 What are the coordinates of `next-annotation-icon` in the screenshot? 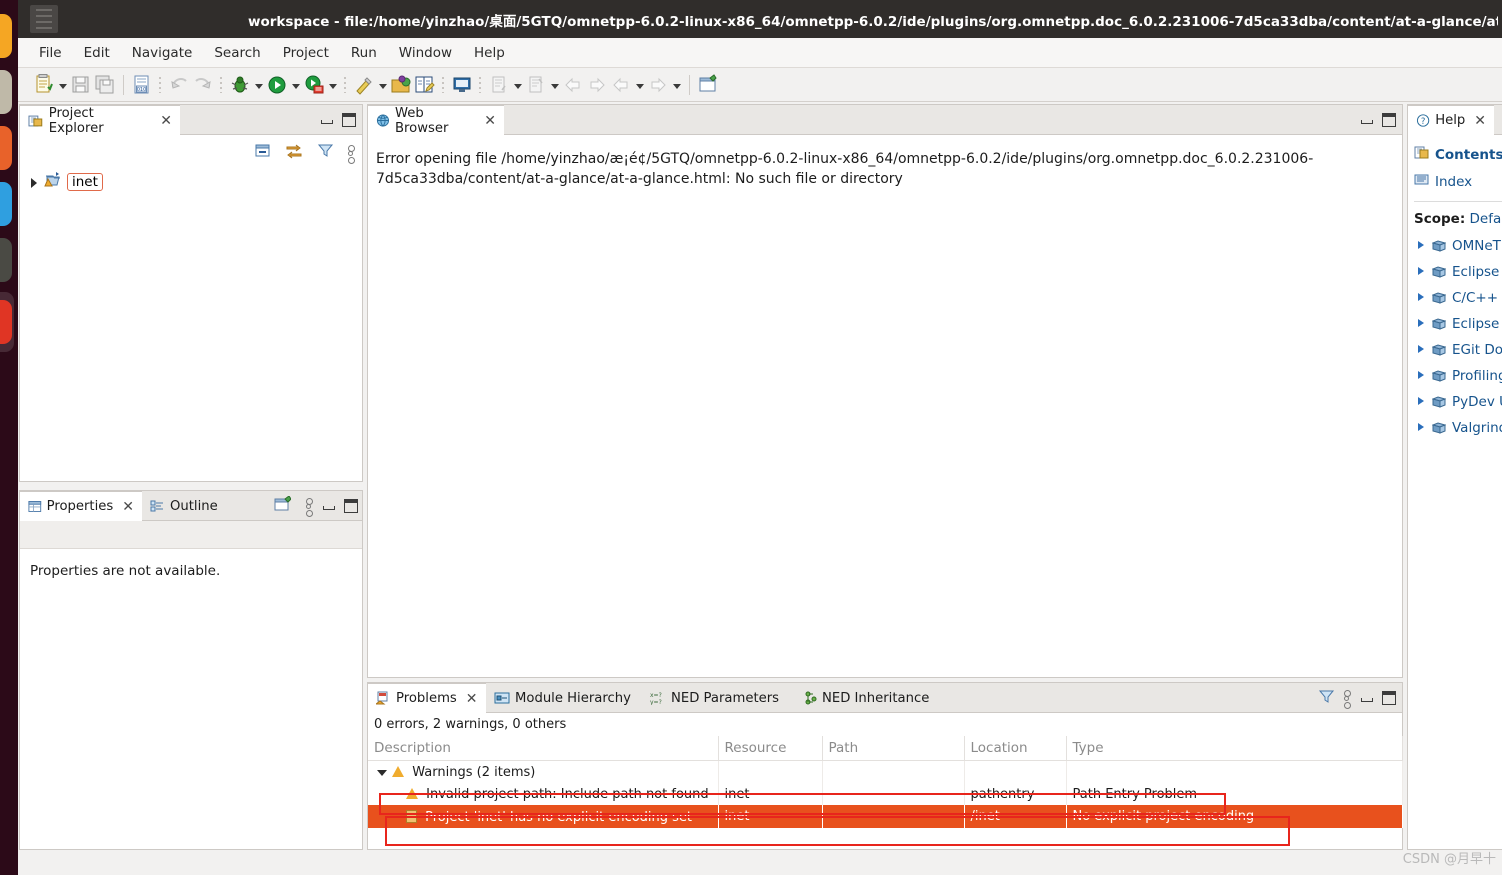 It's located at (499, 85).